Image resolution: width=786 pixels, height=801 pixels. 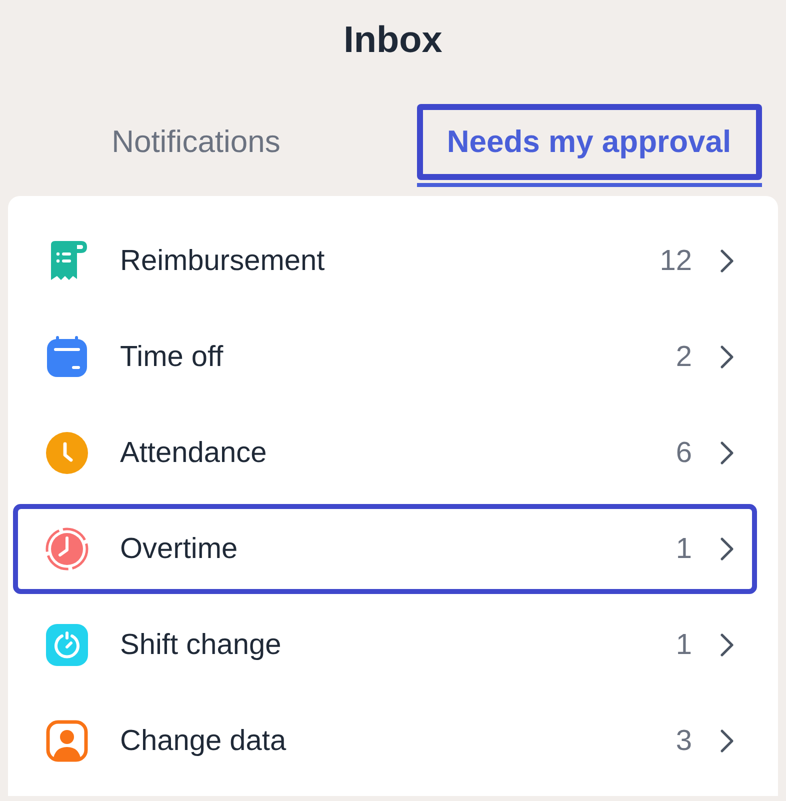 I want to click on list-item: Reimbursement 12, so click(x=385, y=261).